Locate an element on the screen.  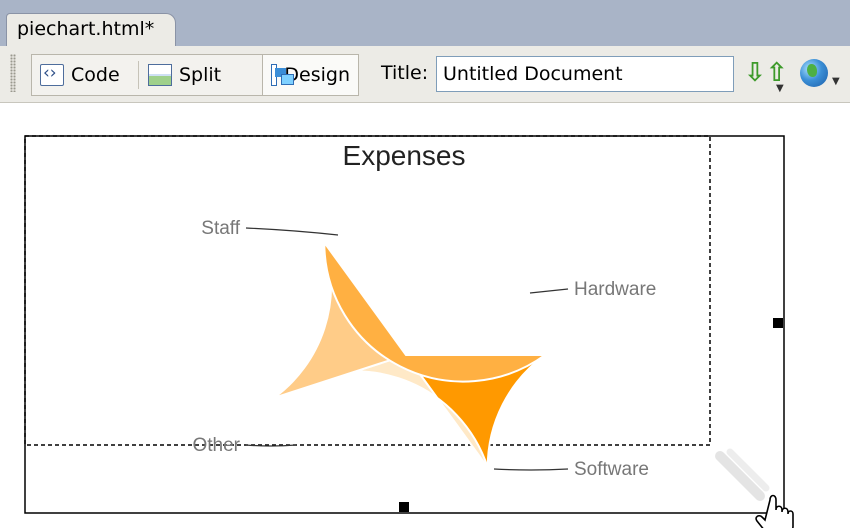
leader-line-staff is located at coordinates (292, 231).